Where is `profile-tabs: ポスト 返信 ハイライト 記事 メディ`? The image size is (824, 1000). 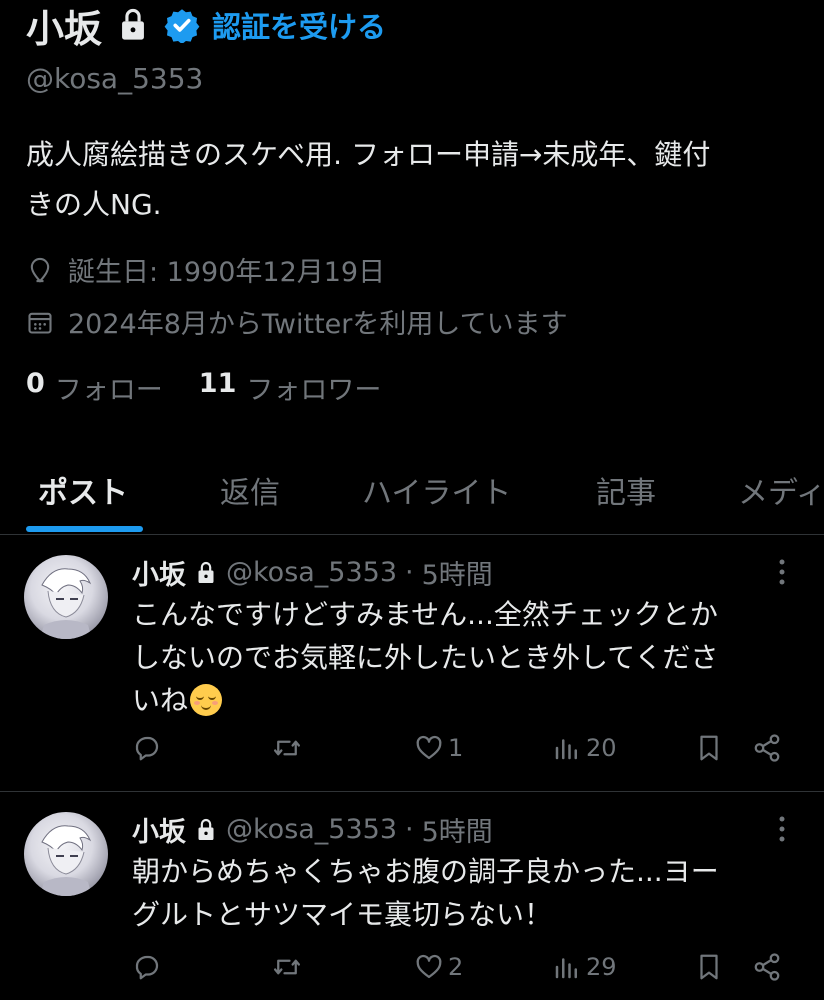 profile-tabs: ポスト 返信 ハイライト 記事 メディ is located at coordinates (412, 488).